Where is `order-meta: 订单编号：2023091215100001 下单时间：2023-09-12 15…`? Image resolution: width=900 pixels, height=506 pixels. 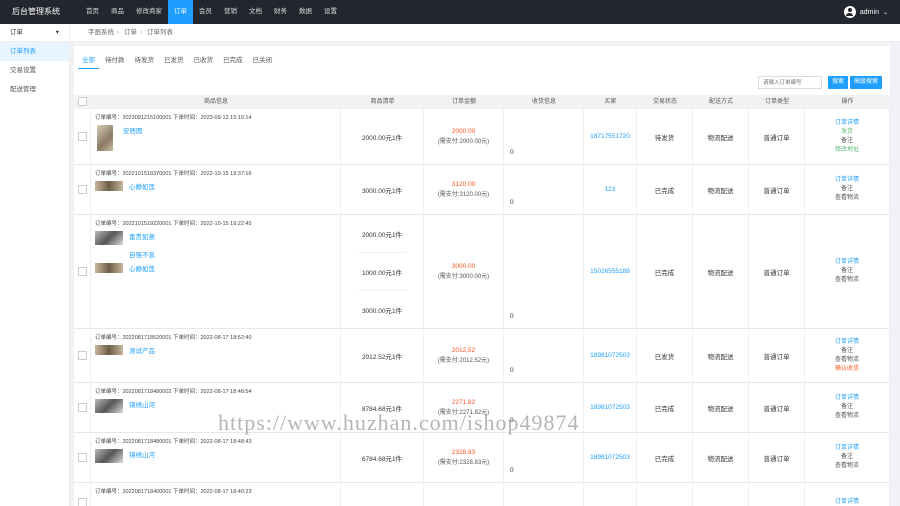
order-meta: 订单编号：2023091215100001 下单时间：2023-09-12 15… is located at coordinates (173, 118).